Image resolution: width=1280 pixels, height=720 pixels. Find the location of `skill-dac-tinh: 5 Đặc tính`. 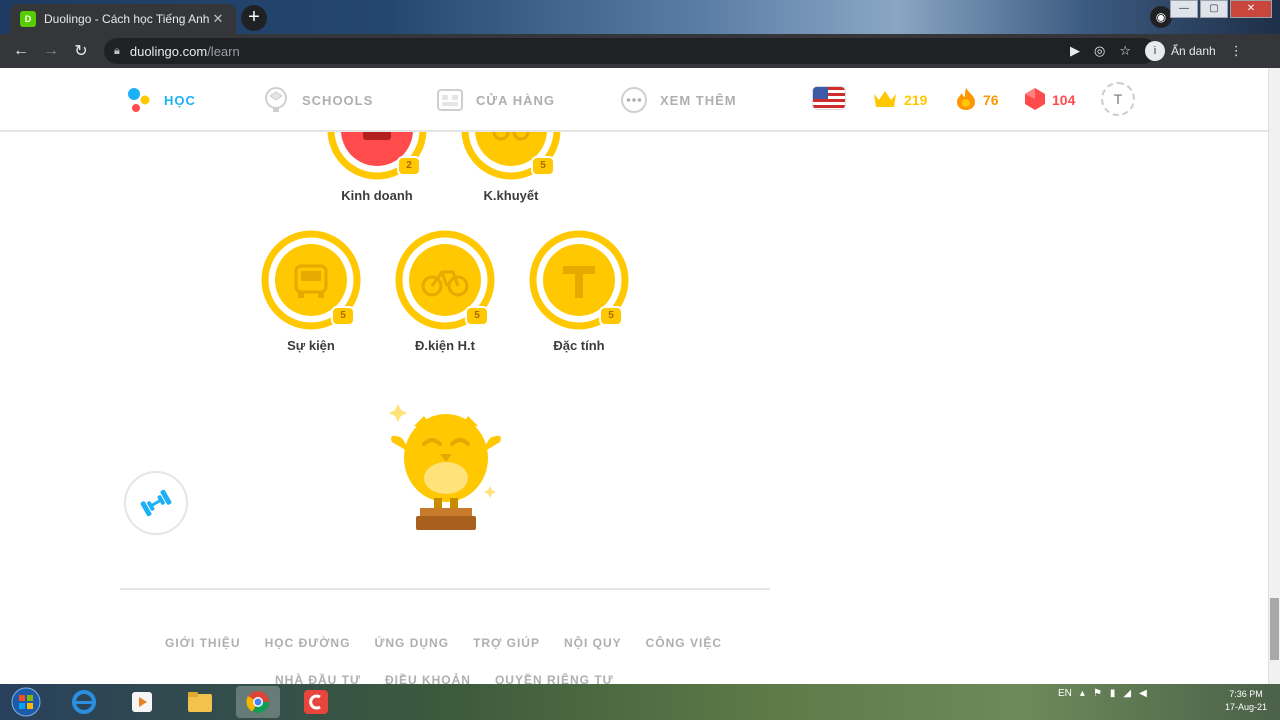

skill-dac-tinh: 5 Đặc tính is located at coordinates (579, 291).